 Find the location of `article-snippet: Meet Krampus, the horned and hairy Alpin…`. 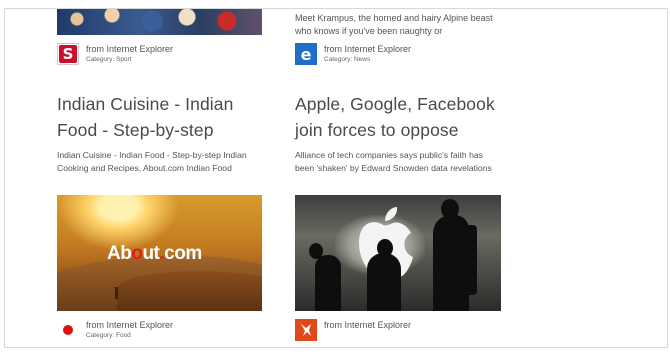

article-snippet: Meet Krampus, the horned and hairy Alpin… is located at coordinates (394, 24).